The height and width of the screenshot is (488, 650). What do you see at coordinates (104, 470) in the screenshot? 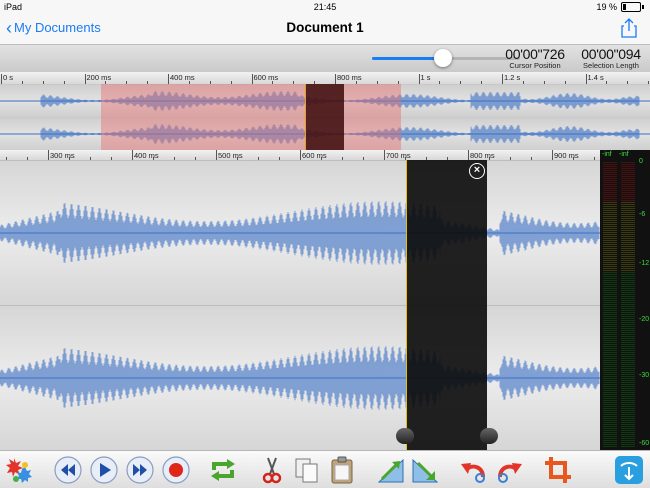
I see `play-icon` at bounding box center [104, 470].